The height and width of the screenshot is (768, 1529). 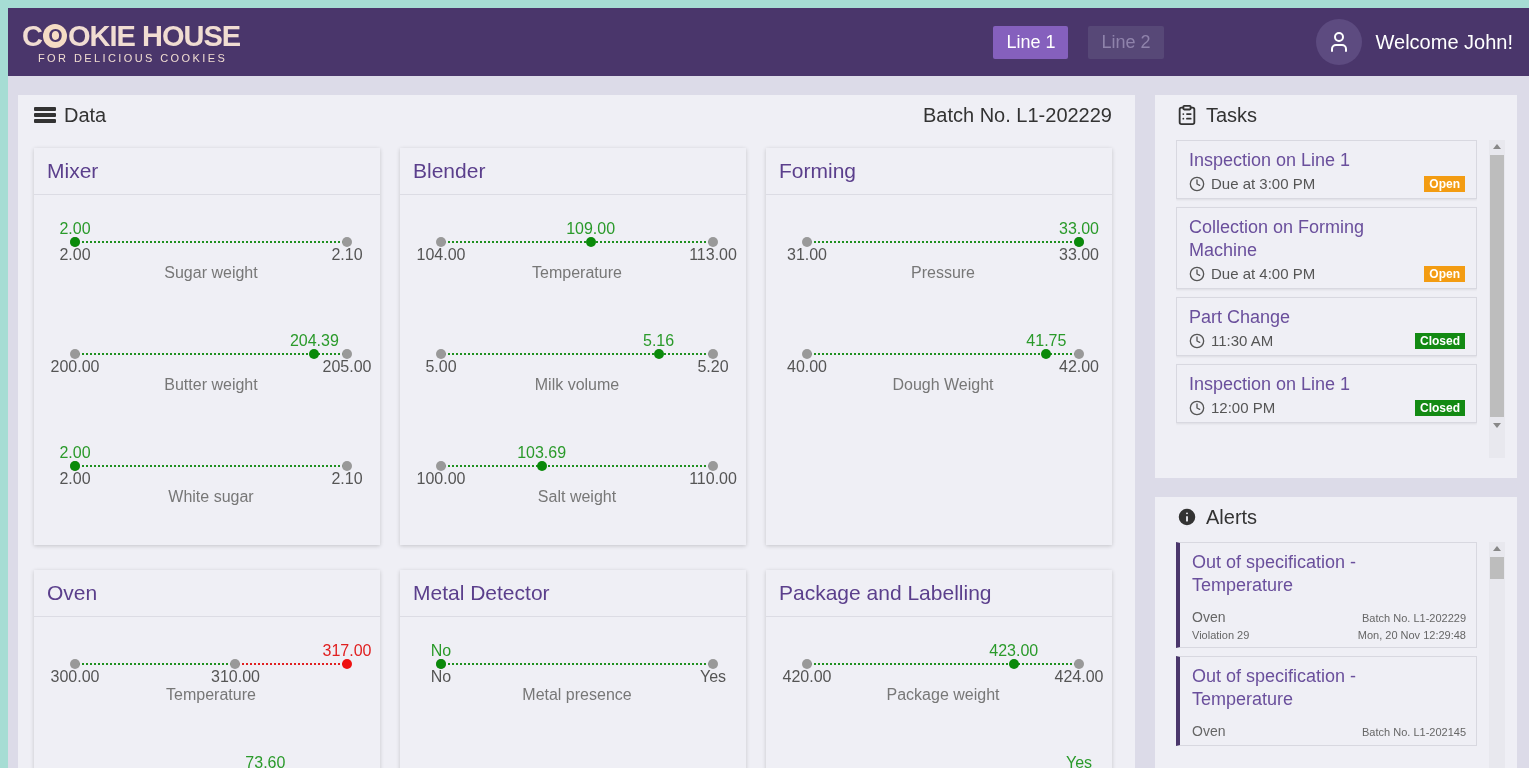 I want to click on alert-item: Out of specification - Temperature Oven Batch No. L1-202145, so click(x=1326, y=701).